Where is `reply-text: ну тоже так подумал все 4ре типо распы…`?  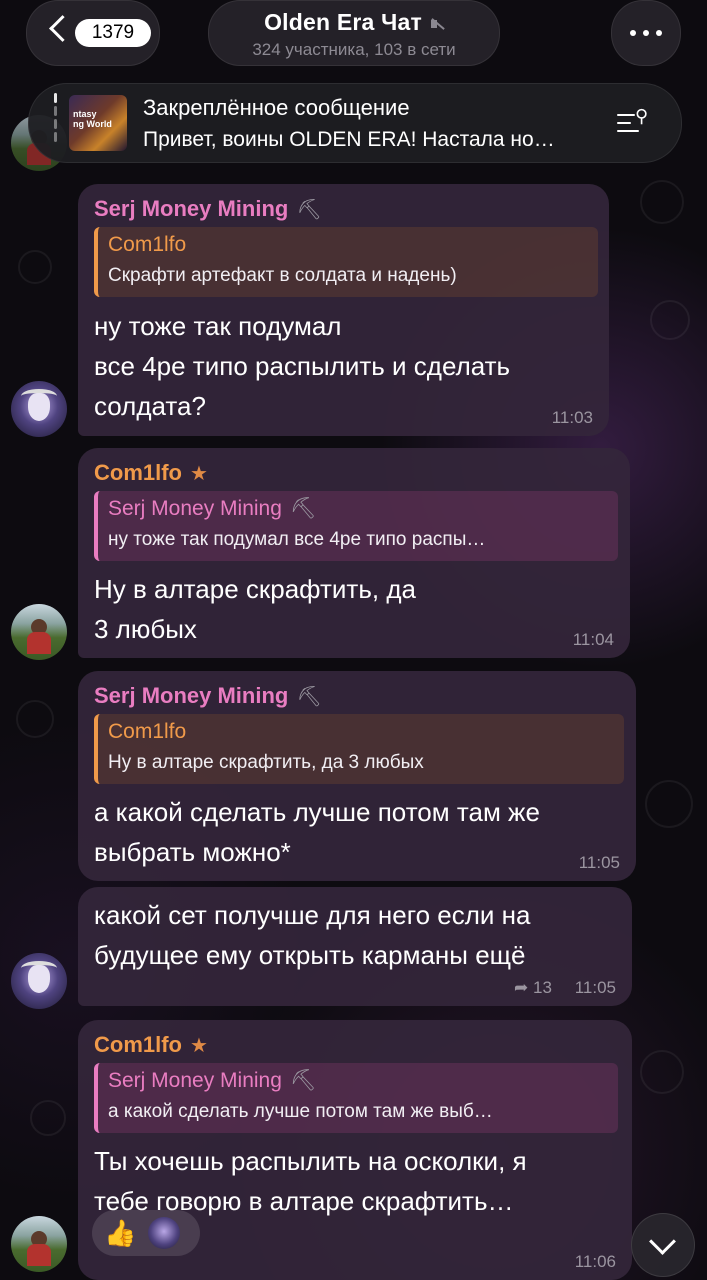 reply-text: ну тоже так подумал все 4ре типо распы… is located at coordinates (297, 539).